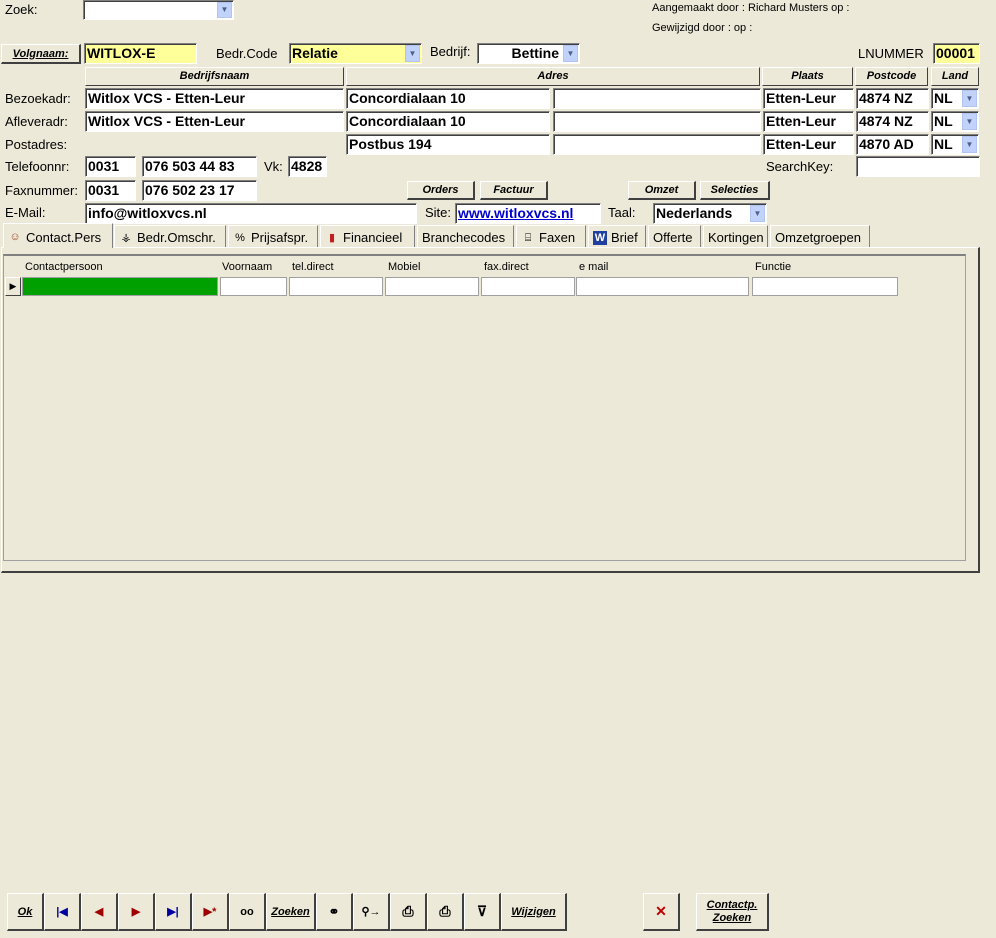 The width and height of the screenshot is (996, 938). I want to click on print-preview-icon: ⎙, so click(445, 912).